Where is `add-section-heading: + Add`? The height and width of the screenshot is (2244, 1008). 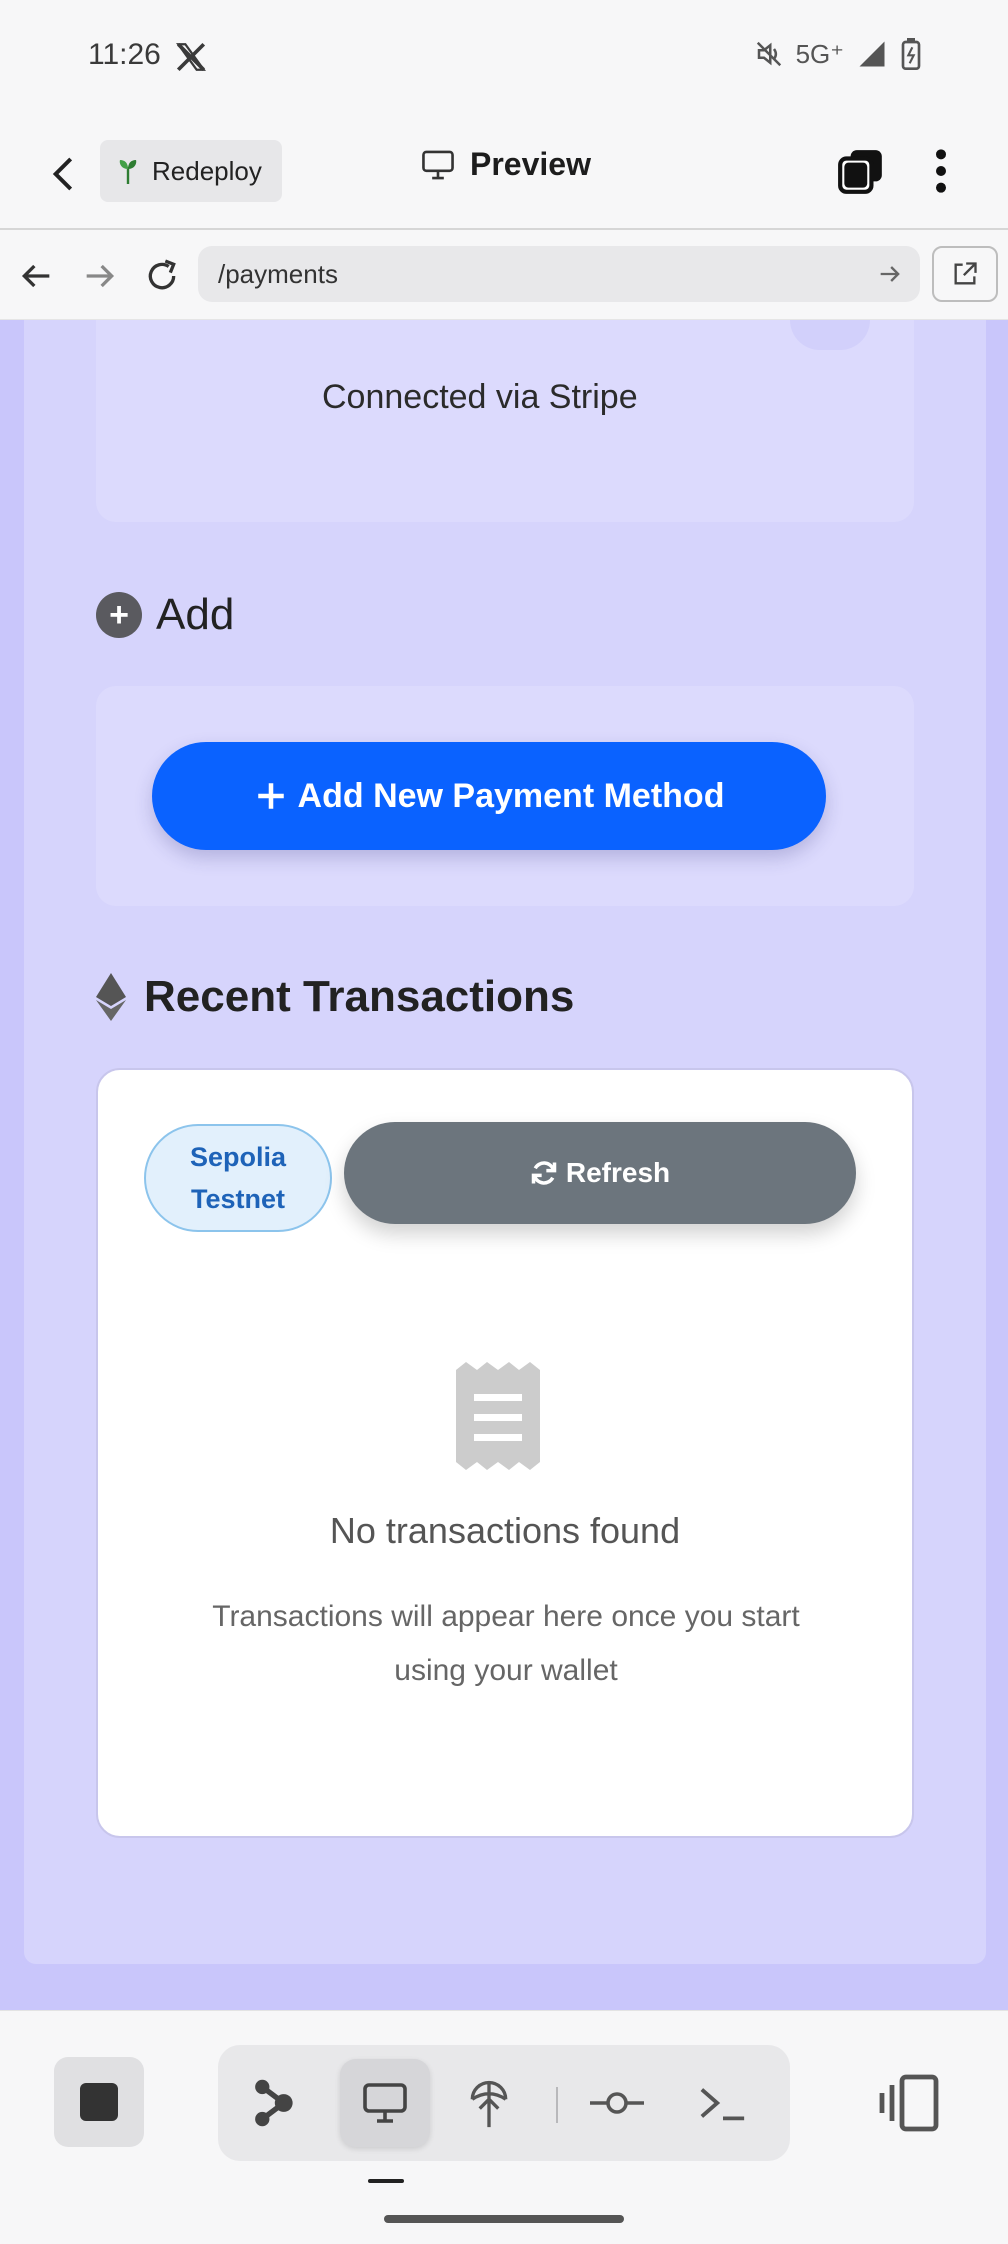 add-section-heading: + Add is located at coordinates (165, 615).